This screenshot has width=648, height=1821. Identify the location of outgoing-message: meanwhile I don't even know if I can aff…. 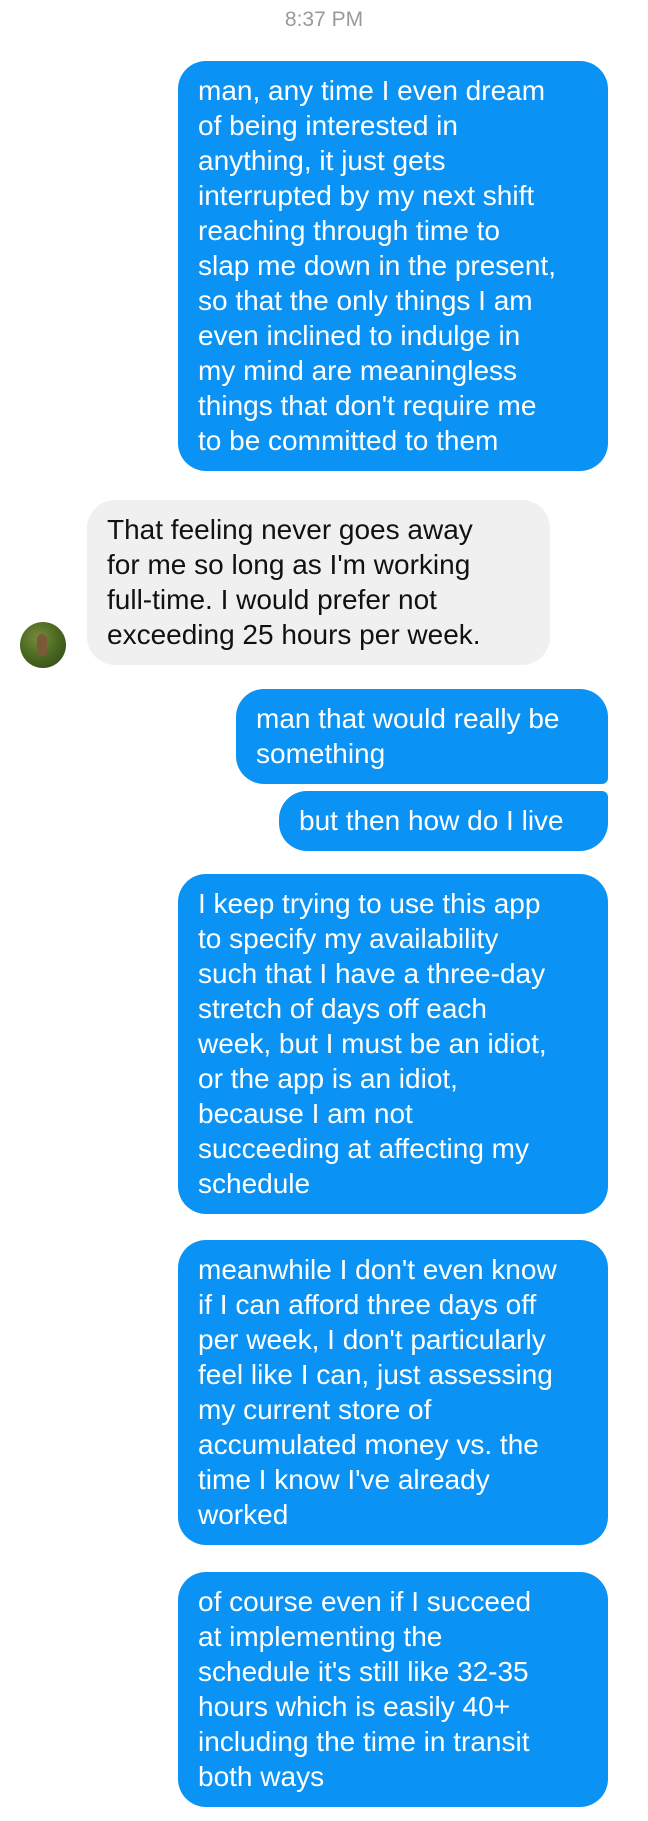
(393, 1392).